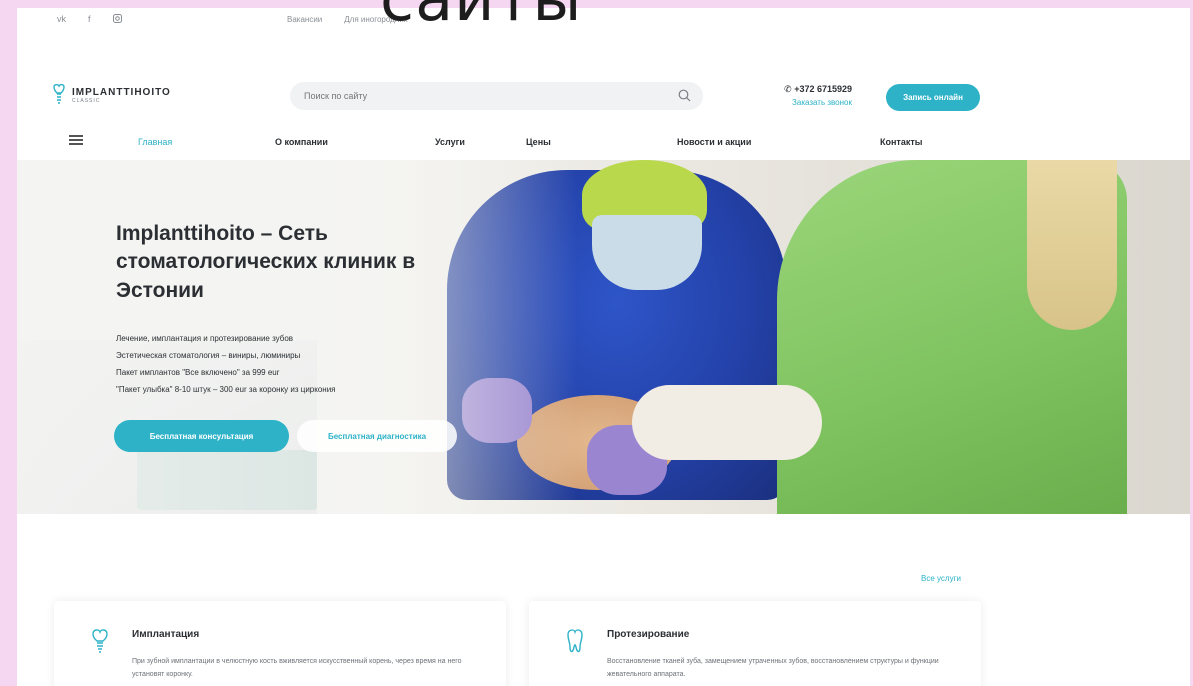 The height and width of the screenshot is (686, 1193). What do you see at coordinates (59, 94) in the screenshot?
I see `tooth-logo-icon` at bounding box center [59, 94].